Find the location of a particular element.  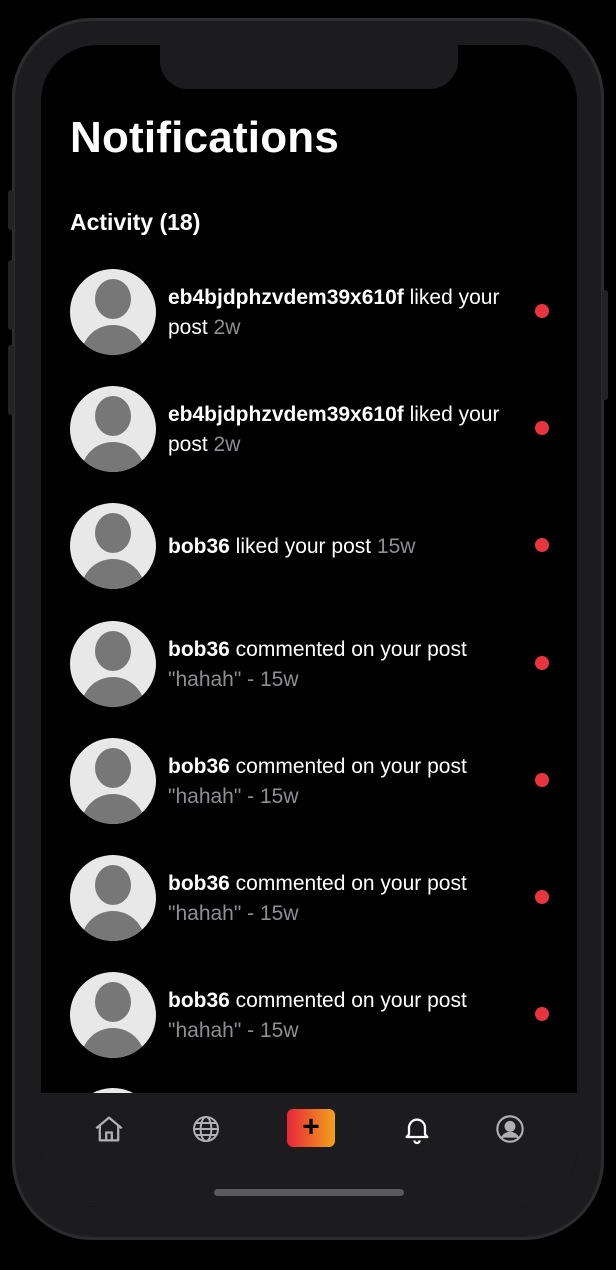

profile-icon is located at coordinates (510, 1129).